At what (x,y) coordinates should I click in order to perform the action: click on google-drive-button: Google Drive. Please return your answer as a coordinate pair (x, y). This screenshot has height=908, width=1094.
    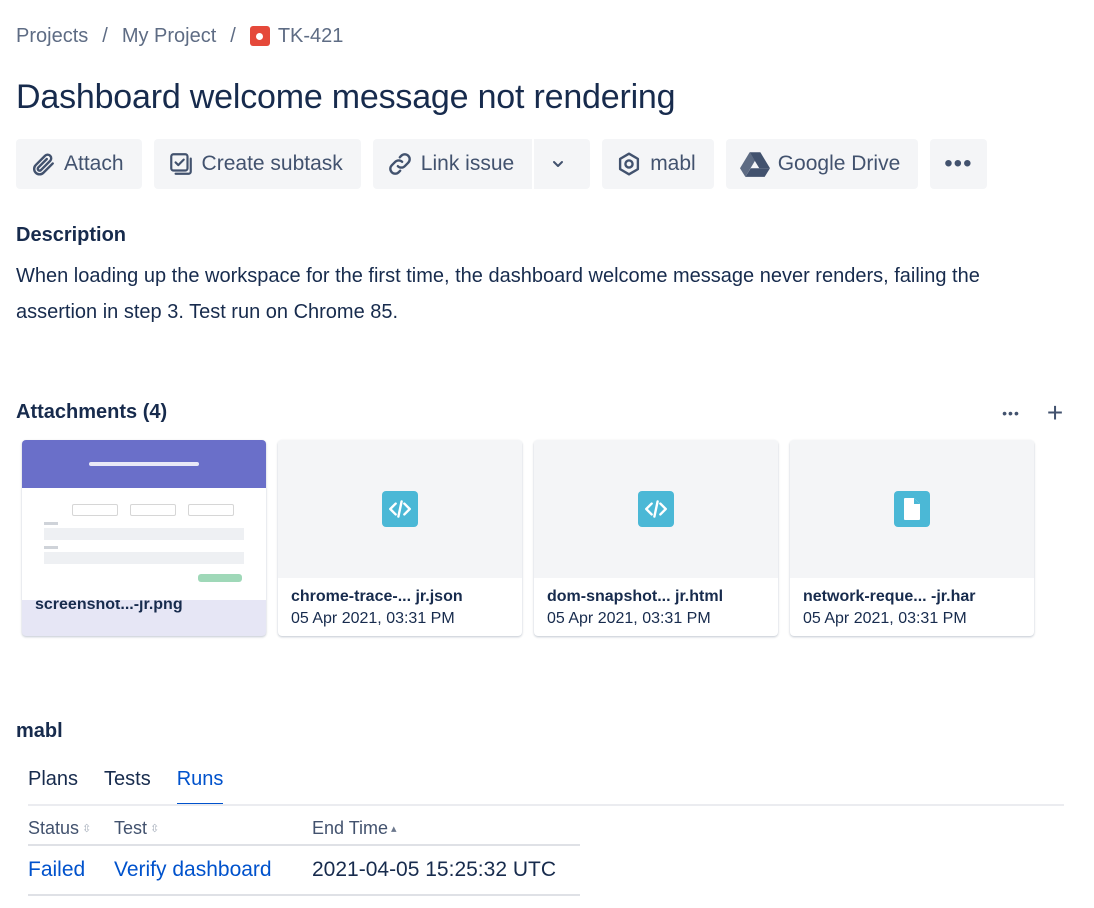
    Looking at the image, I should click on (822, 164).